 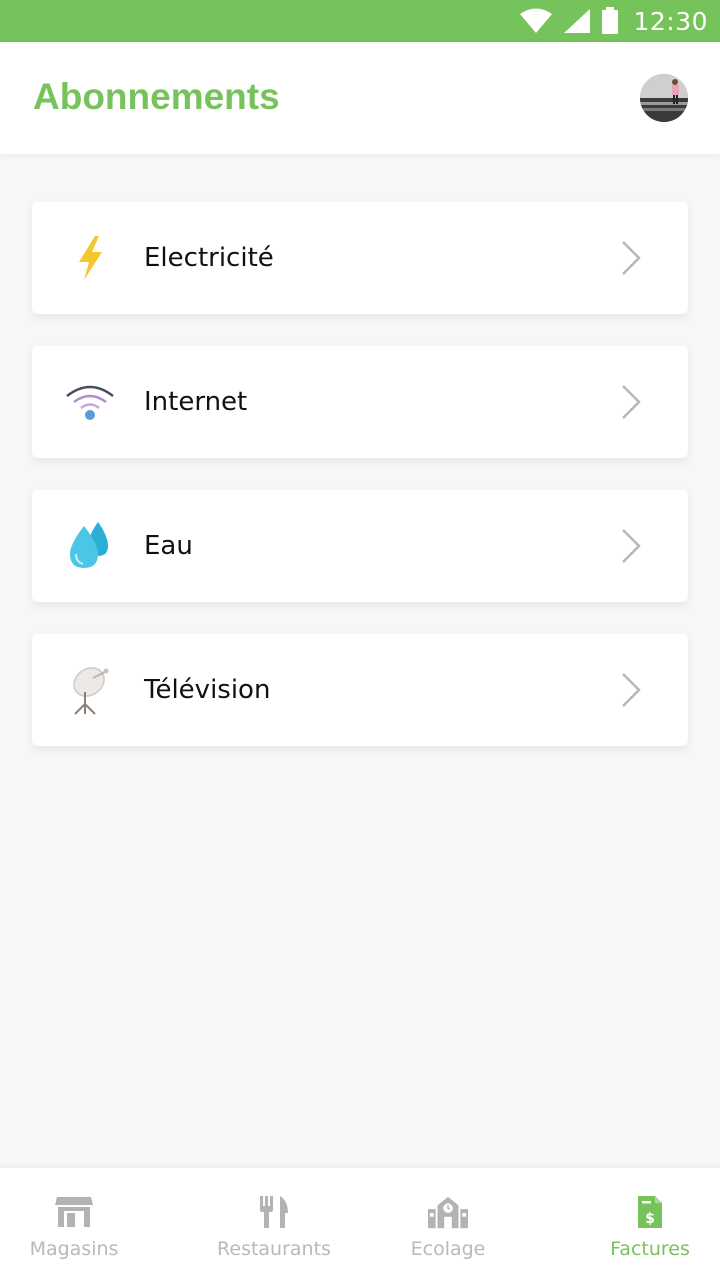 I want to click on nav-label: Ecolage, so click(x=448, y=1249).